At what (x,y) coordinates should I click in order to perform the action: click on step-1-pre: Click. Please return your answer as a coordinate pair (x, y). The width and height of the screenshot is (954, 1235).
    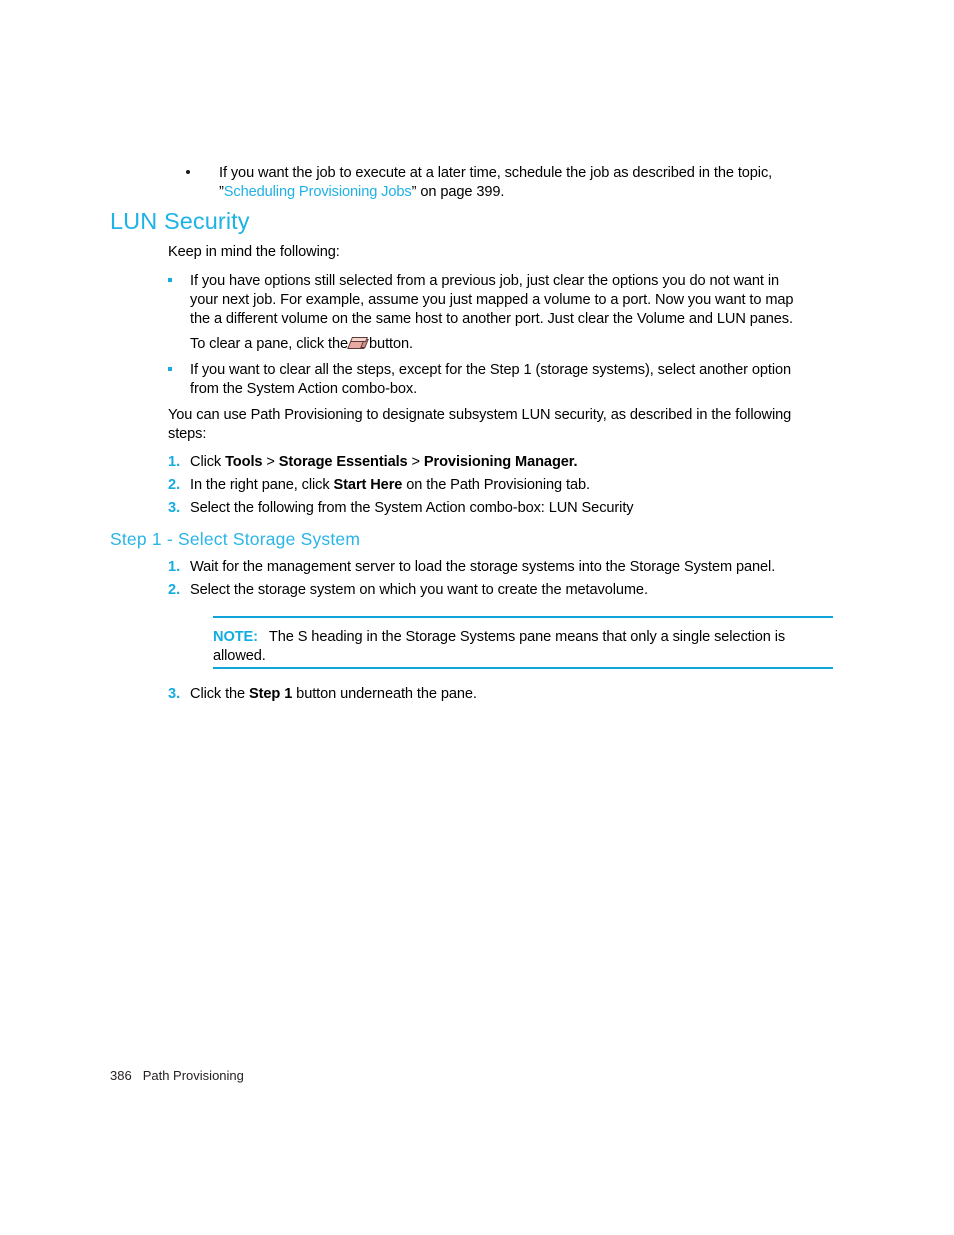
    Looking at the image, I should click on (208, 462).